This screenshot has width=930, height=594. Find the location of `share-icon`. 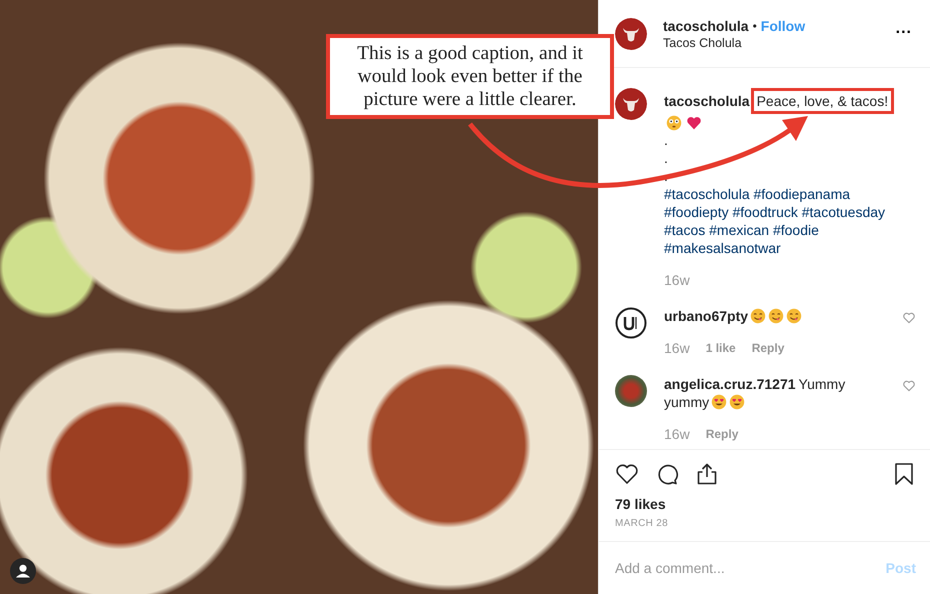

share-icon is located at coordinates (707, 474).